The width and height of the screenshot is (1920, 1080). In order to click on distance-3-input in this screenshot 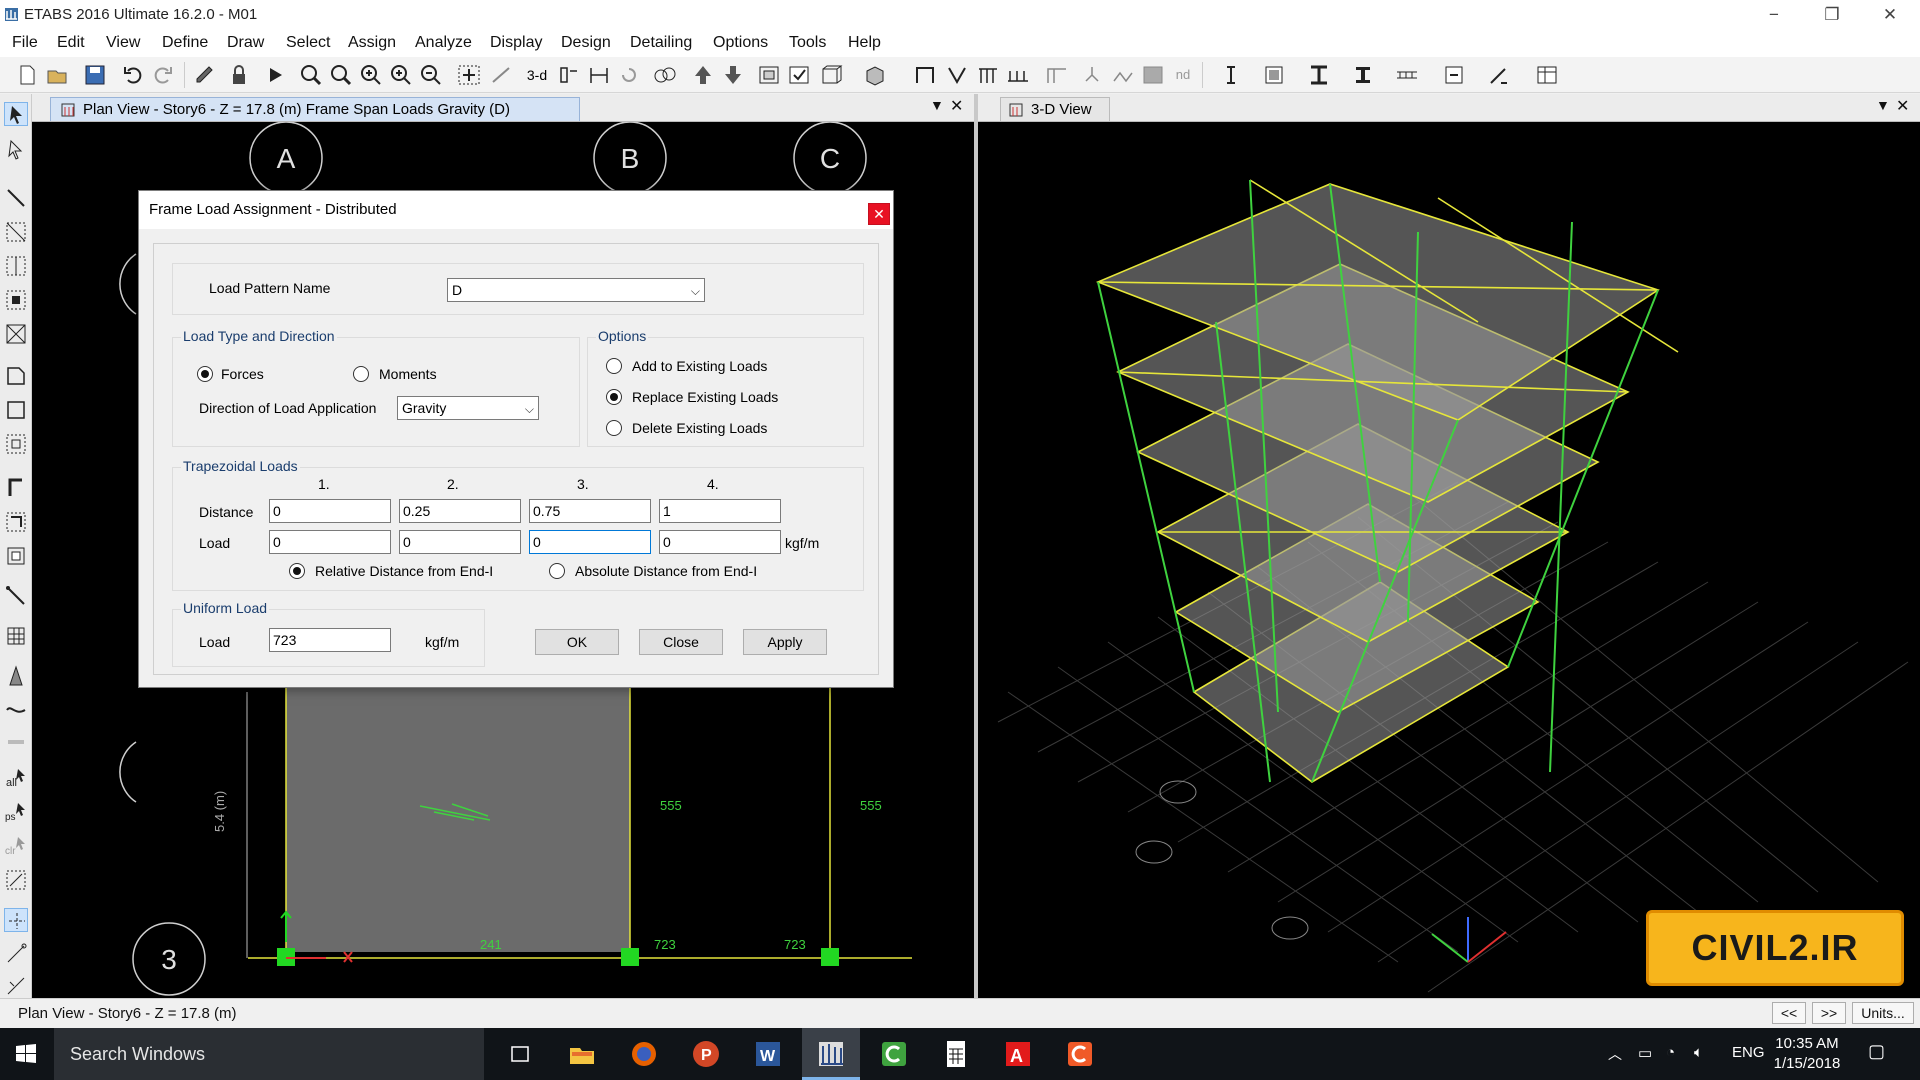, I will do `click(590, 511)`.